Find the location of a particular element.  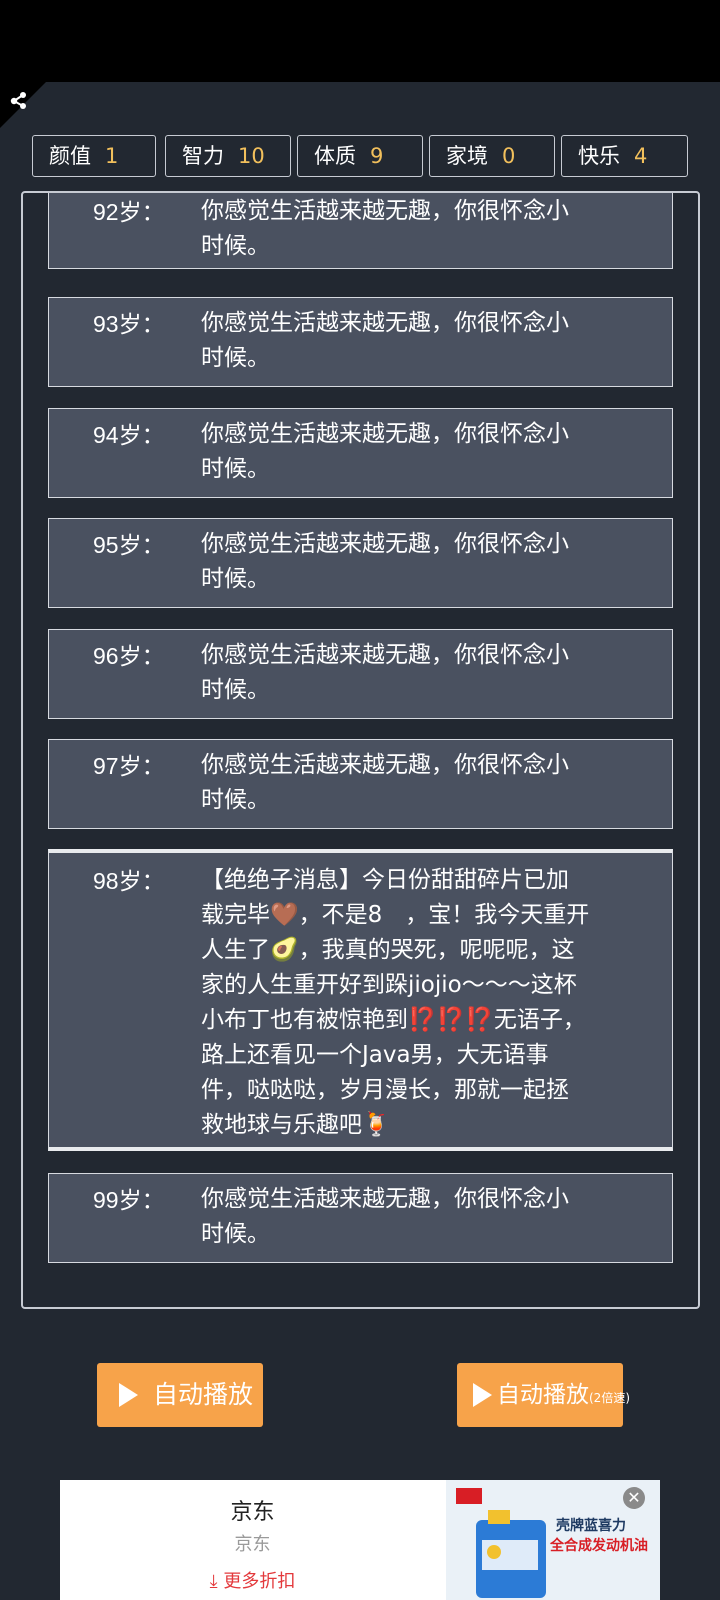

entry-line: 【绝绝子消息】今日份甜甜碎片已加 is located at coordinates (385, 880).